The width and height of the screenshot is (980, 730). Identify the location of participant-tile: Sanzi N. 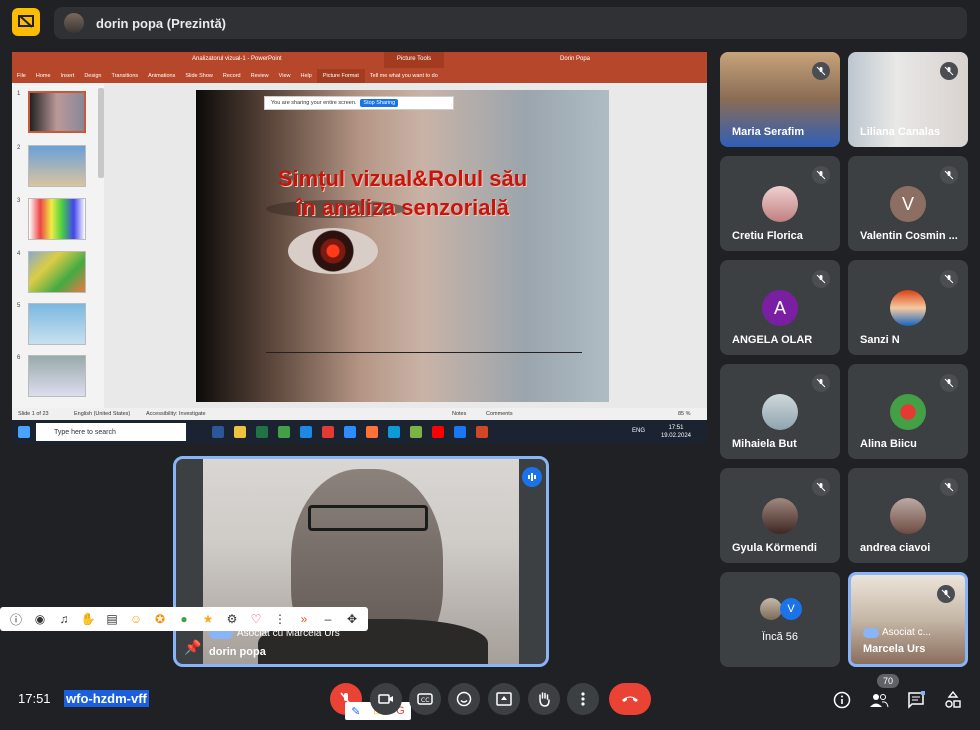
(908, 307).